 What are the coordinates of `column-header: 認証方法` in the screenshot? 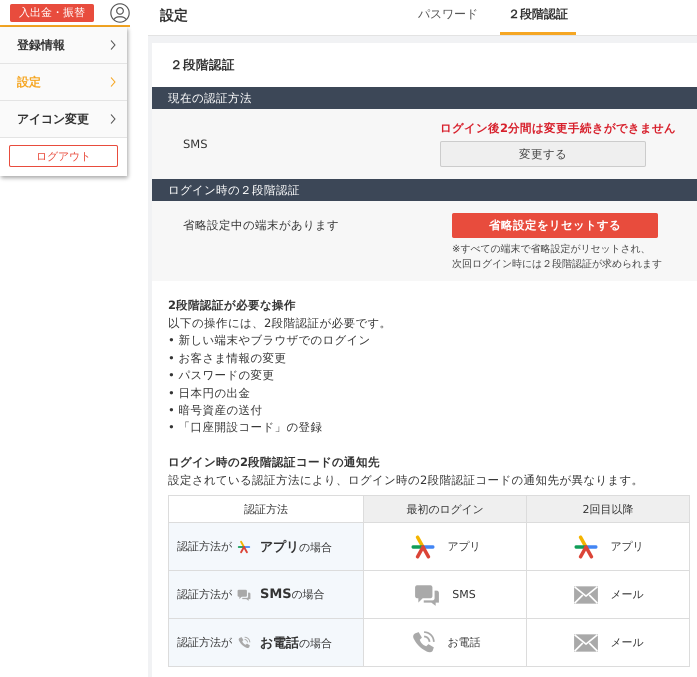 It's located at (266, 509).